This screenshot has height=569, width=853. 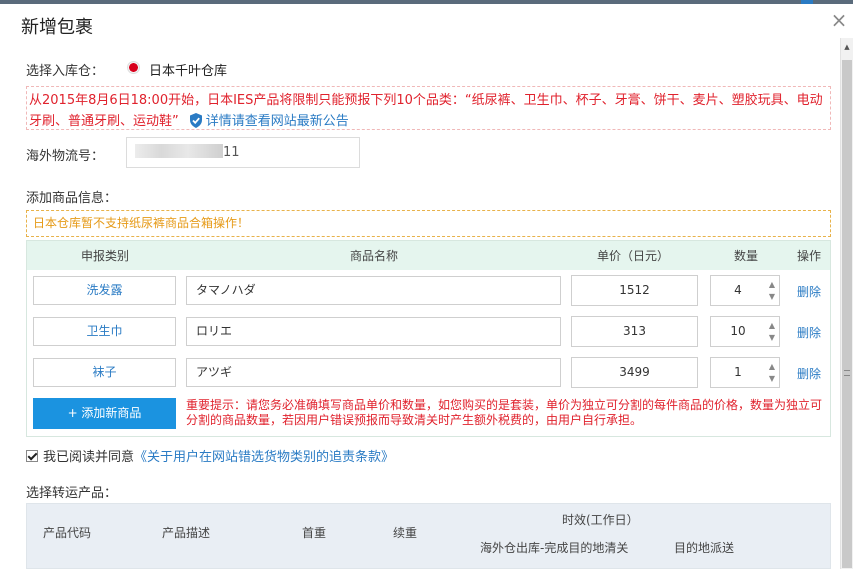 What do you see at coordinates (738, 331) in the screenshot?
I see `quantity-value: 10` at bounding box center [738, 331].